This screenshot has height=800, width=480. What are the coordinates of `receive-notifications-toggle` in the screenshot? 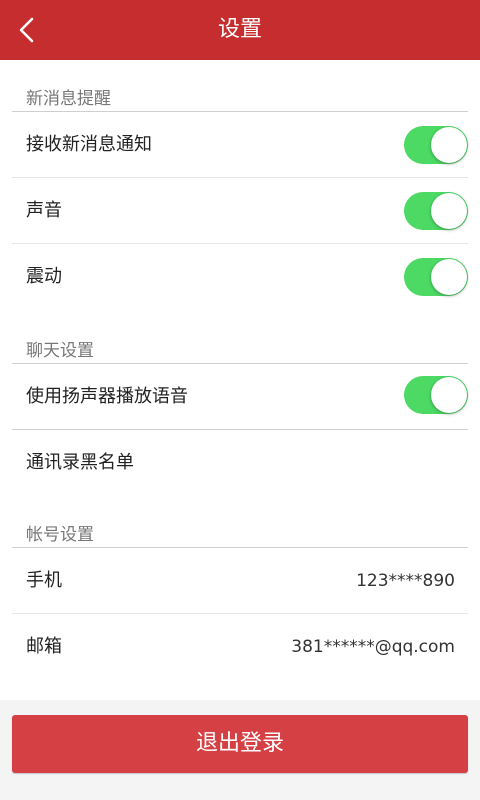 It's located at (436, 145).